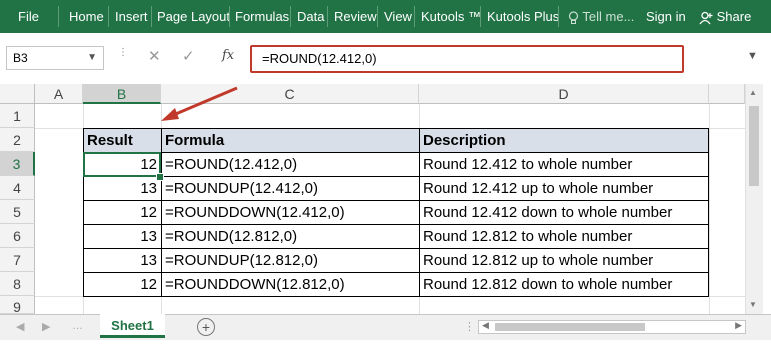 Image resolution: width=771 pixels, height=347 pixels. What do you see at coordinates (564, 140) in the screenshot?
I see `header-description: Description` at bounding box center [564, 140].